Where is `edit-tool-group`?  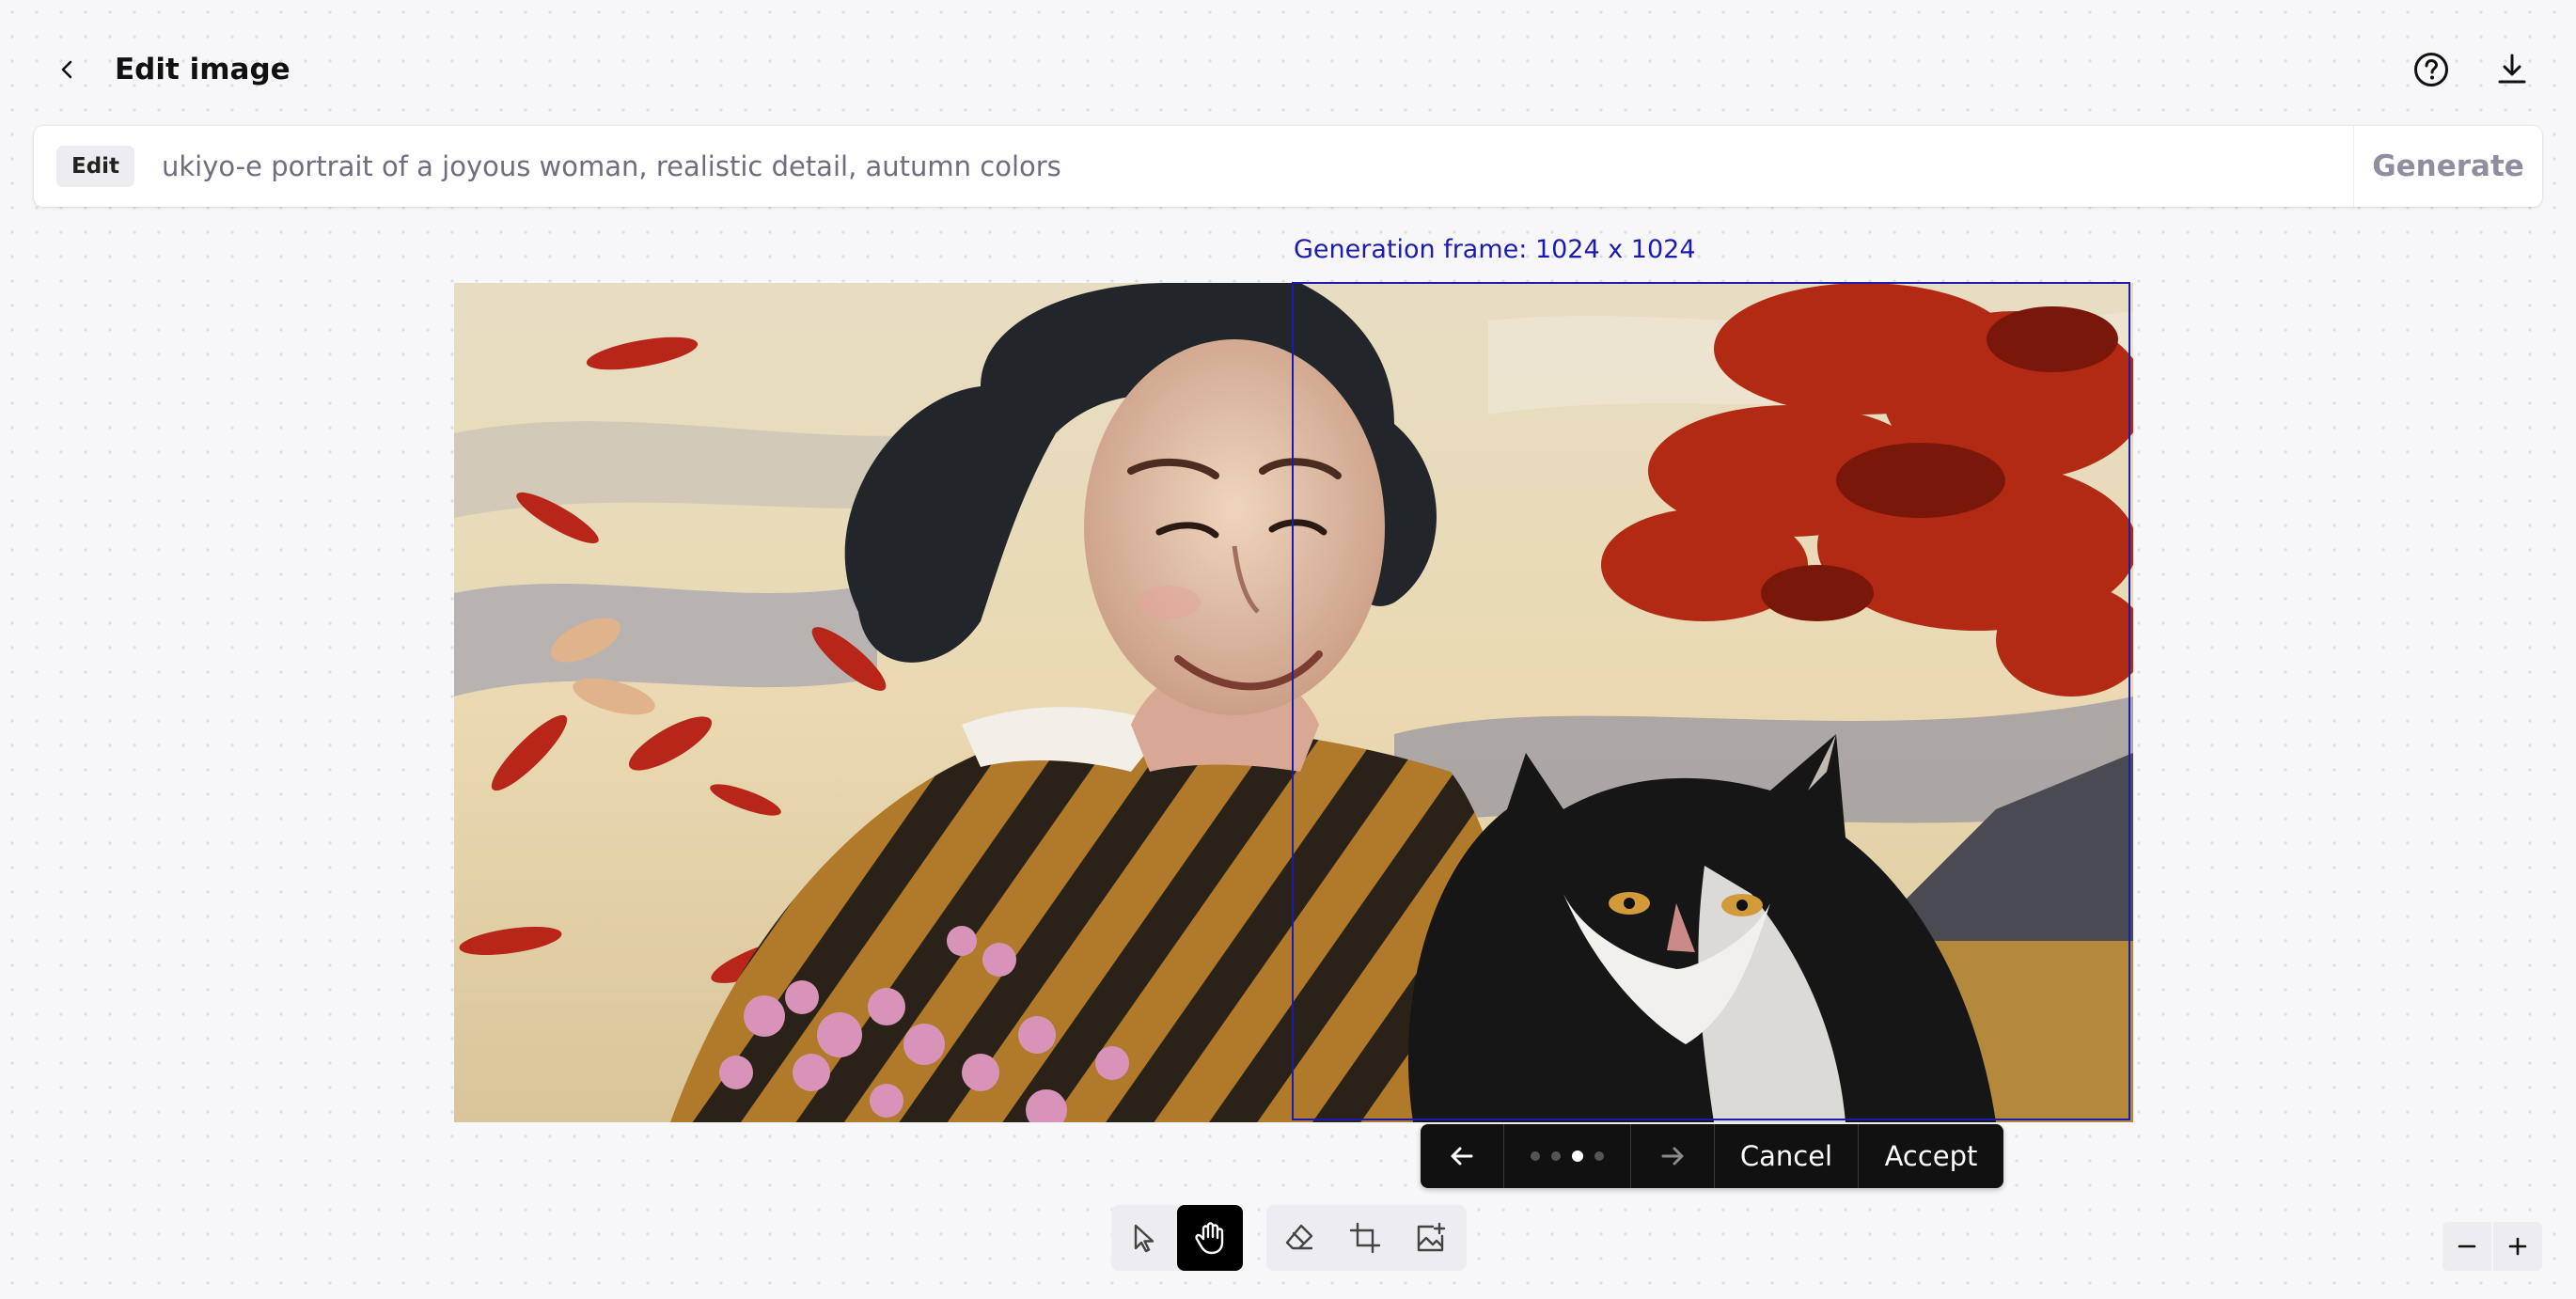 edit-tool-group is located at coordinates (1366, 1238).